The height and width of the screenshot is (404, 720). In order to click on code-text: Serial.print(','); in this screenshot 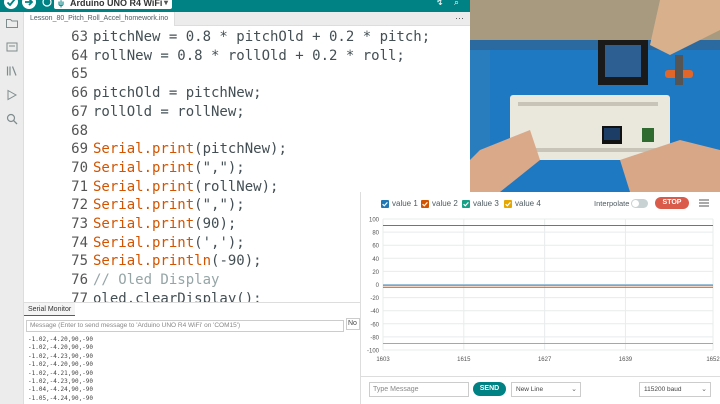, I will do `click(169, 243)`.